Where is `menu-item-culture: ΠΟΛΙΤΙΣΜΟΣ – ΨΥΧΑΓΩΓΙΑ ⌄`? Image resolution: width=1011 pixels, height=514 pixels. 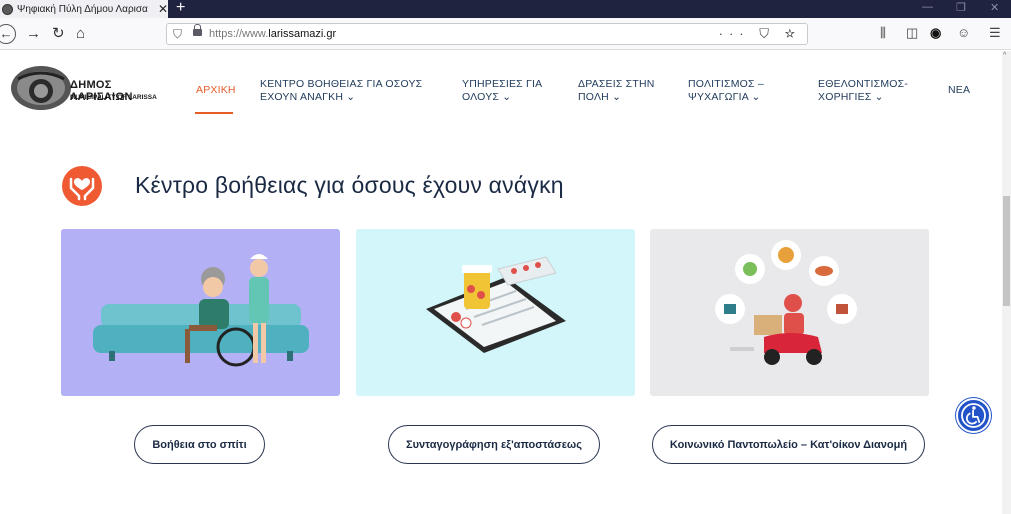
menu-item-culture: ΠΟΛΙΤΙΣΜΟΣ – ΨΥΧΑΓΩΓΙΑ ⌄ is located at coordinates (726, 91).